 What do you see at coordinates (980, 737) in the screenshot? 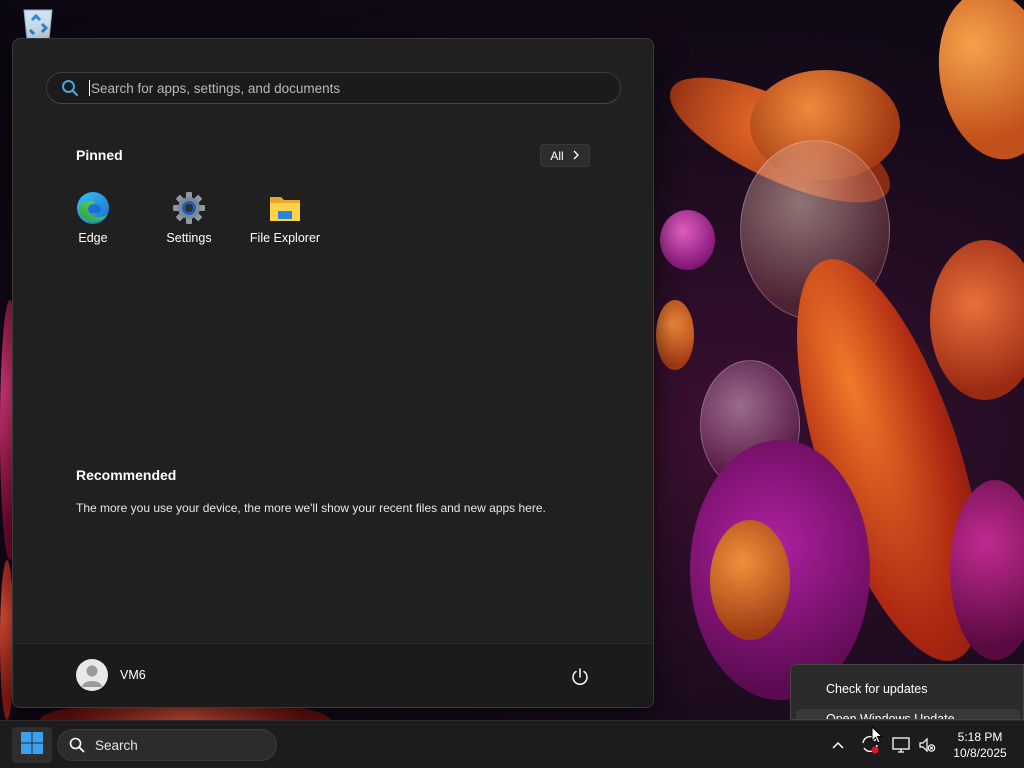
I see `clock-time: 5:18 PM` at bounding box center [980, 737].